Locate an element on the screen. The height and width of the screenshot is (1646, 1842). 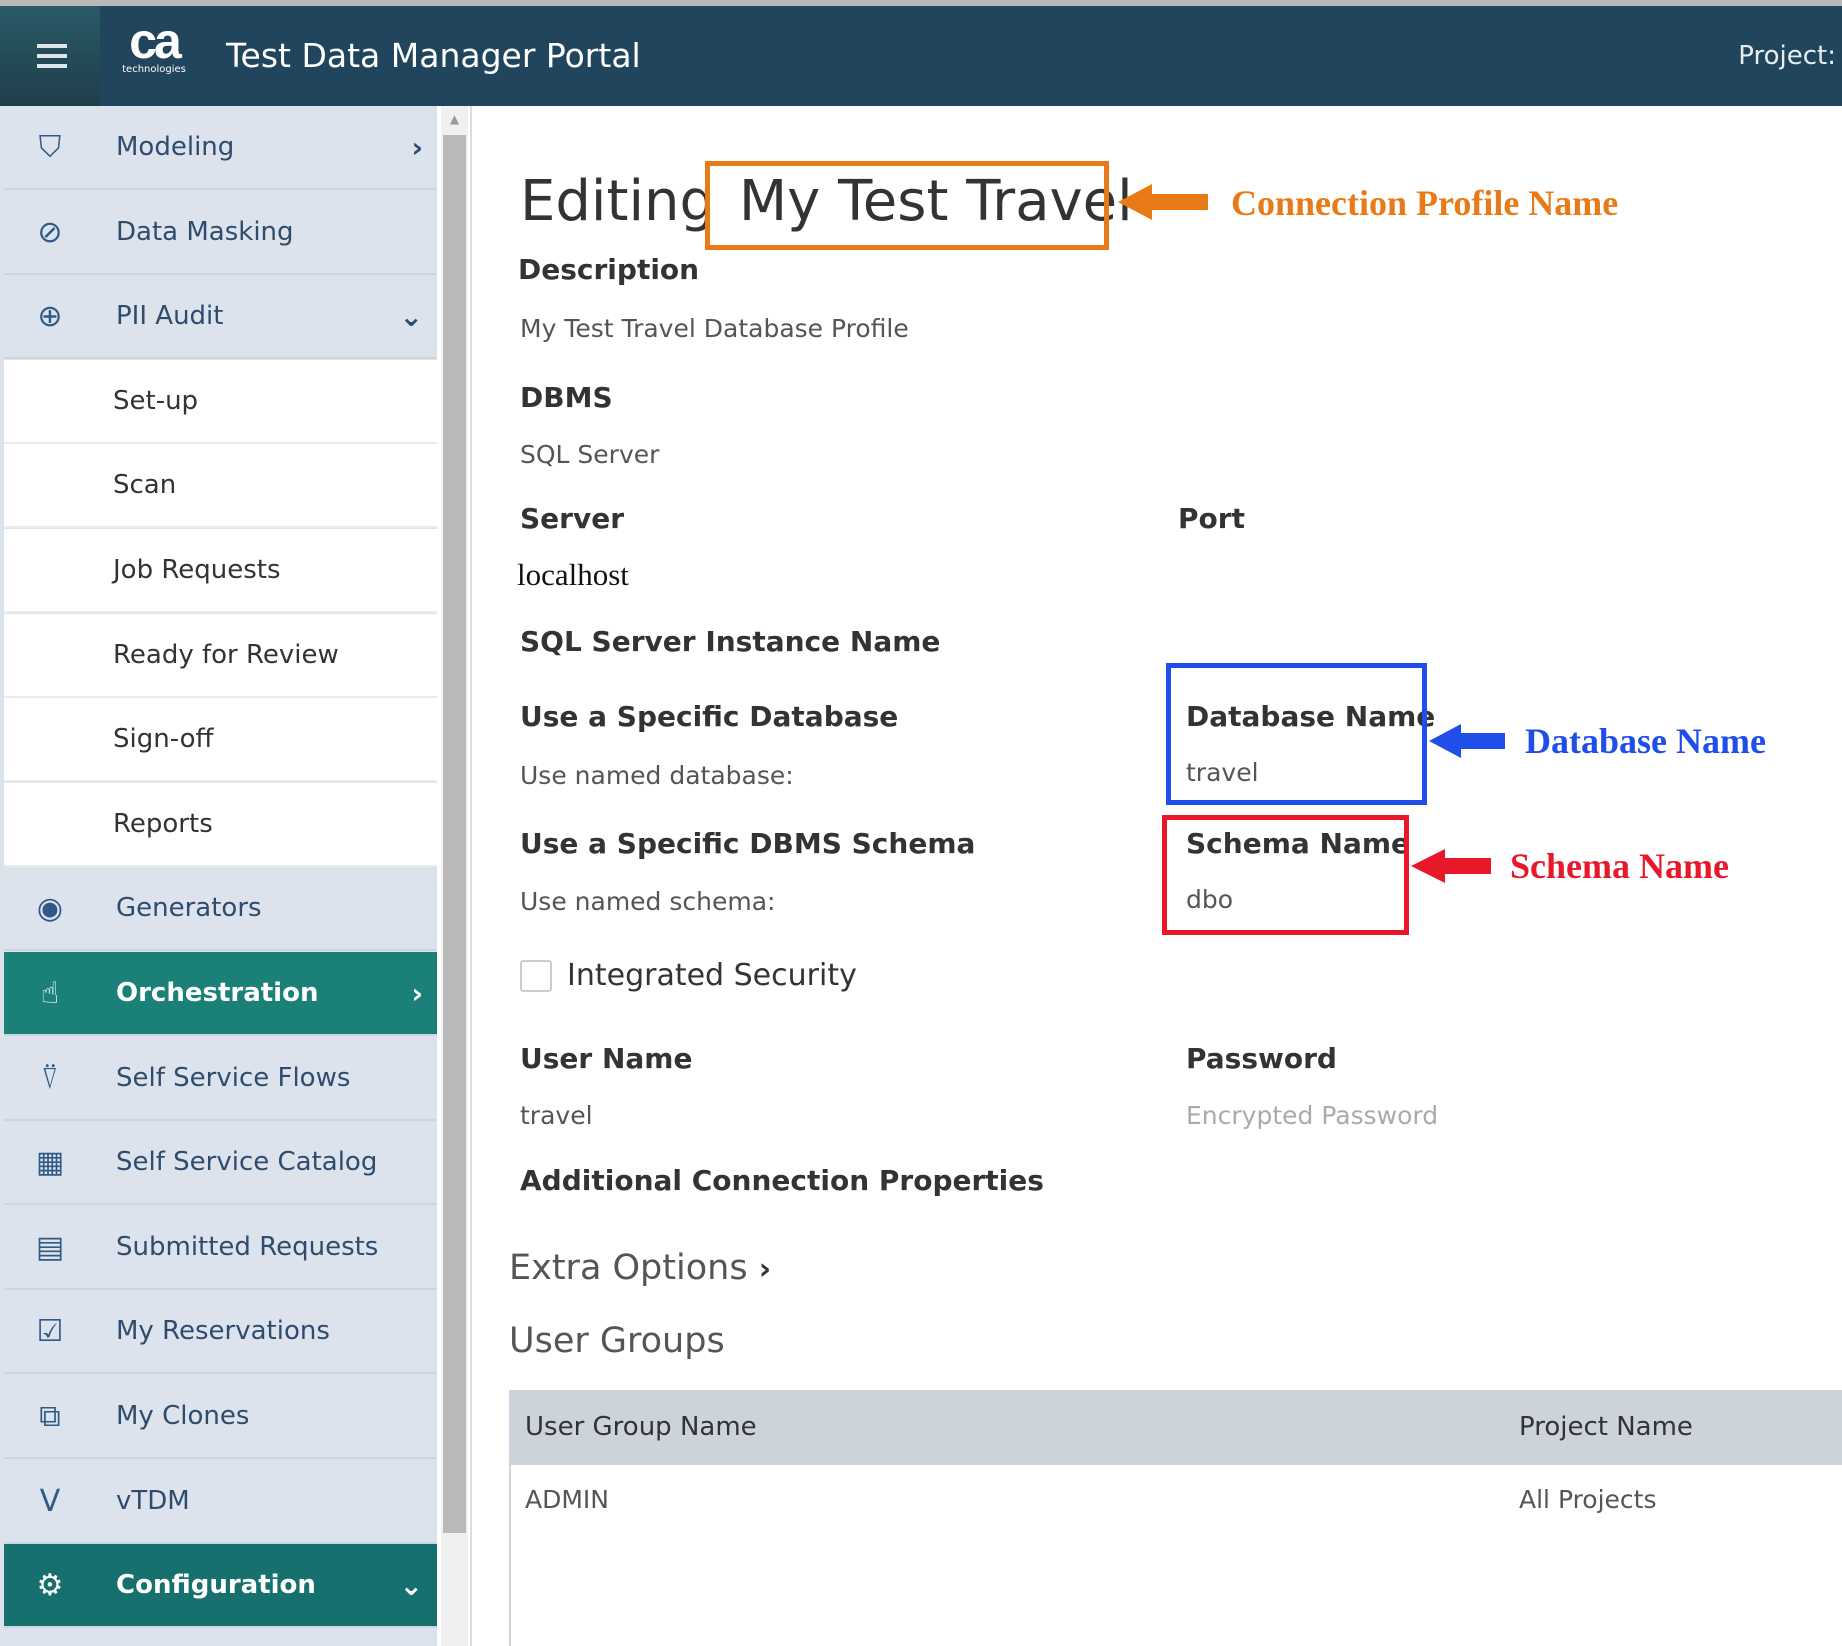
table-row: ADMIN All Projects is located at coordinates (1176, 1501).